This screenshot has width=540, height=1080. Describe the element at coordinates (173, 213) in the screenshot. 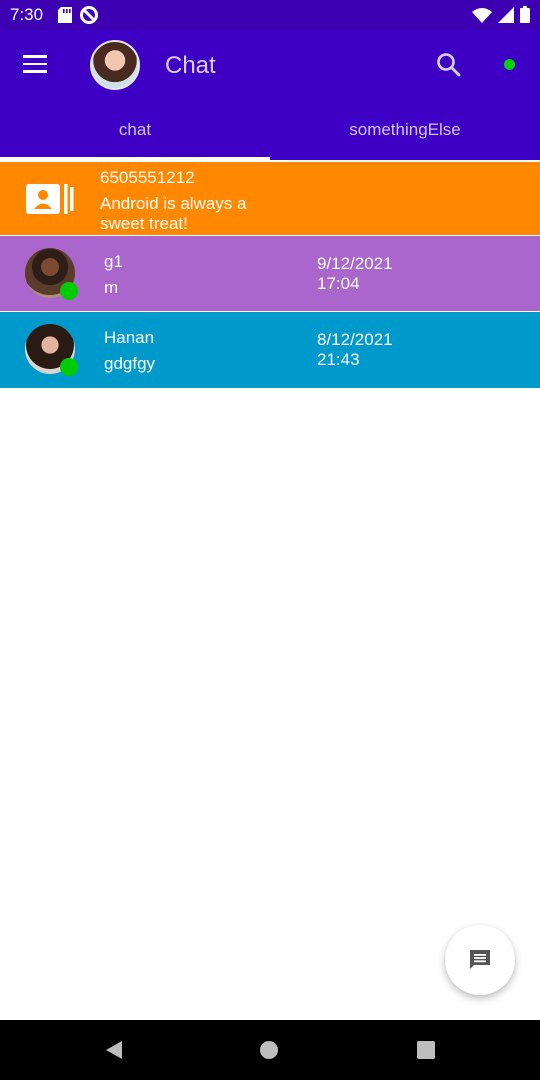

I see `contact-message: Android is always a sweet treat!` at that location.